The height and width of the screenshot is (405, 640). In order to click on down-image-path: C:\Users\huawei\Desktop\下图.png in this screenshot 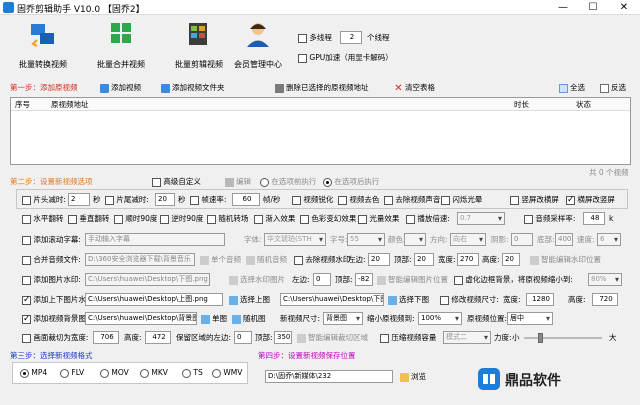, I will do `click(332, 299)`.